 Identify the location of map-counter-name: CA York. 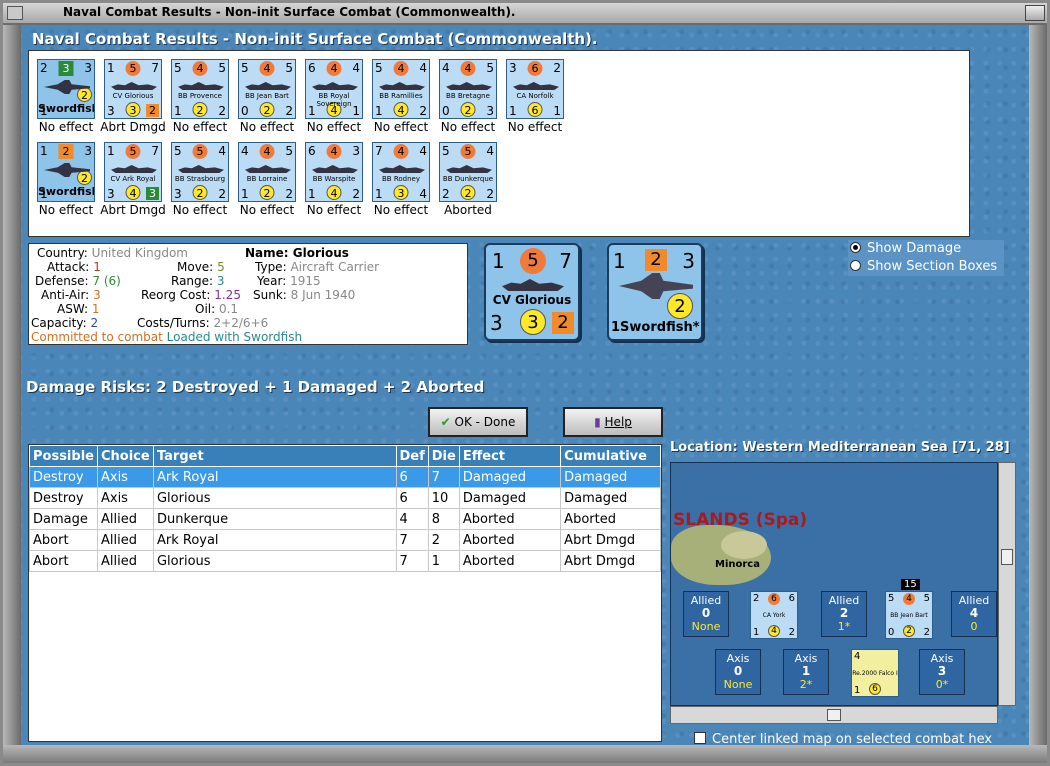
(774, 615).